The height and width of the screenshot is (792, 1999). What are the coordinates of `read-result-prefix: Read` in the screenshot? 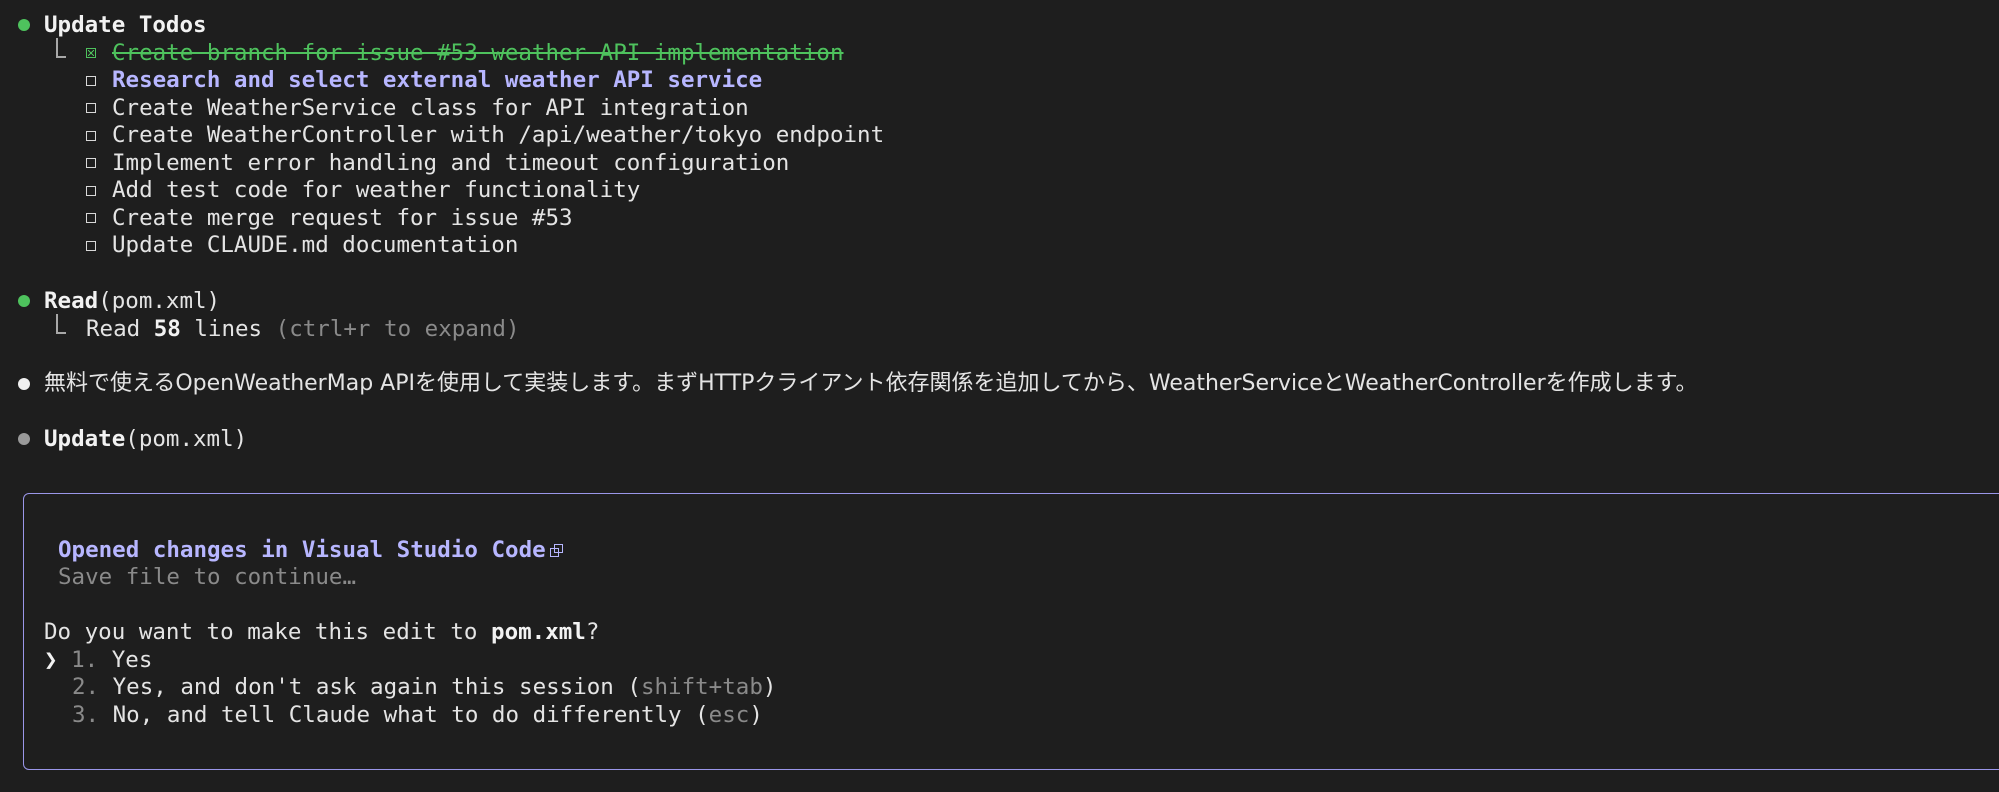 It's located at (120, 329).